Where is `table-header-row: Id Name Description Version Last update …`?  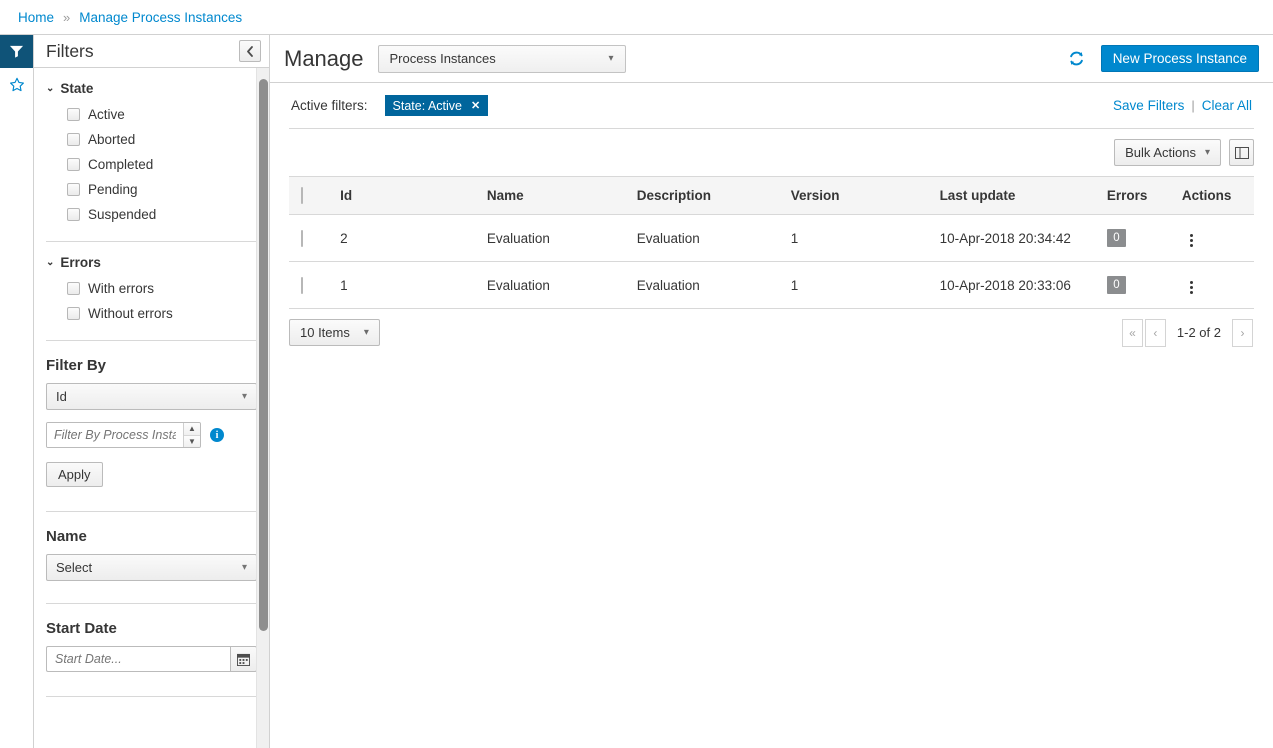 table-header-row: Id Name Description Version Last update … is located at coordinates (771, 195).